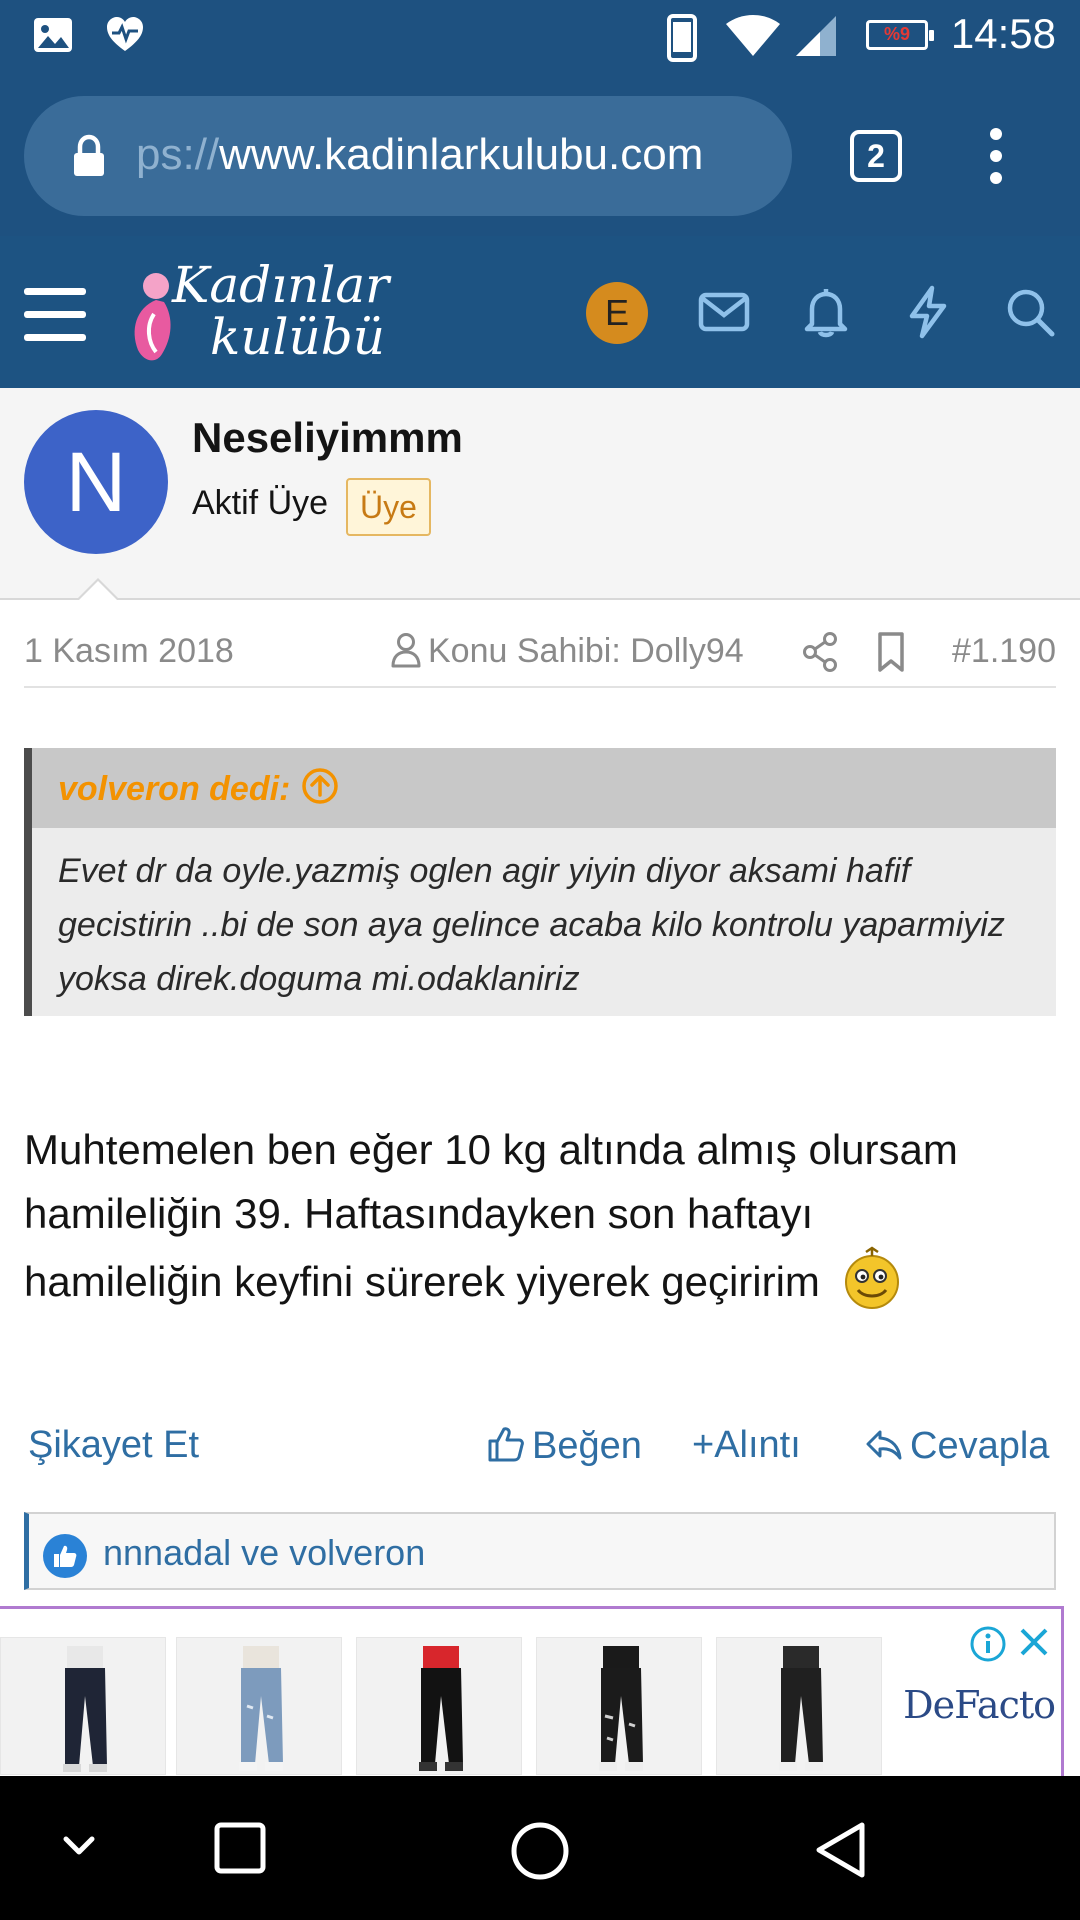 This screenshot has height=1920, width=1080. What do you see at coordinates (174, 789) in the screenshot?
I see `quote-author-label: volveron dedi:` at bounding box center [174, 789].